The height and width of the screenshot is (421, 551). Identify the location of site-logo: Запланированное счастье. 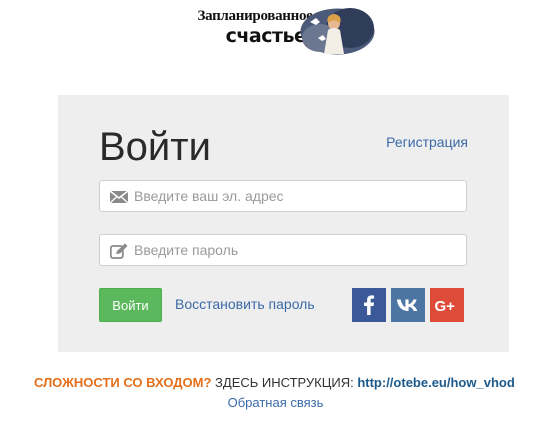
(285, 32).